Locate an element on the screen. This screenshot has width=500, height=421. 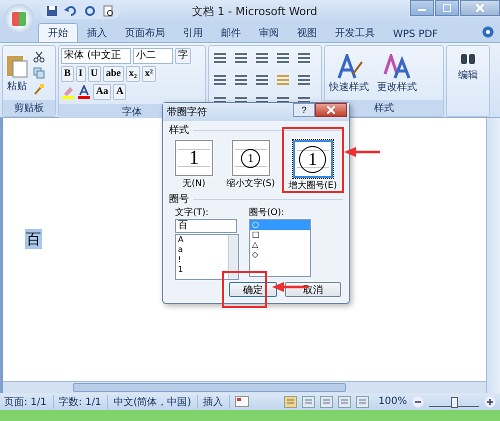
field-label: 文字(T): is located at coordinates (192, 212).